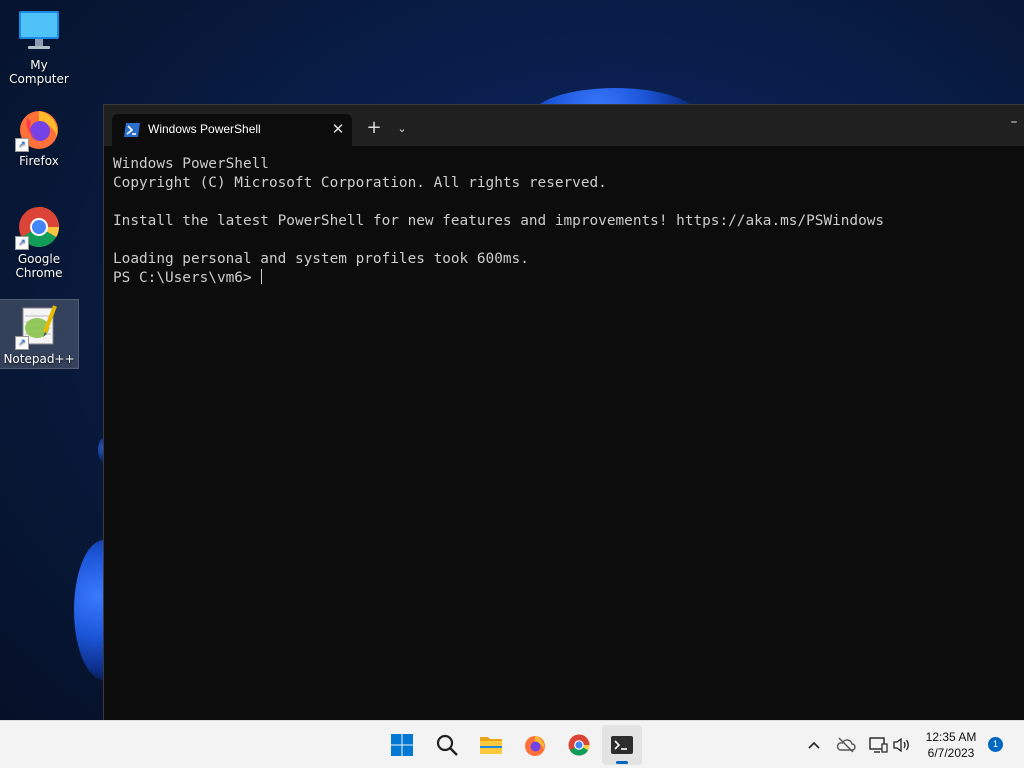 This screenshot has width=1024, height=768. I want to click on powershell-icon, so click(132, 130).